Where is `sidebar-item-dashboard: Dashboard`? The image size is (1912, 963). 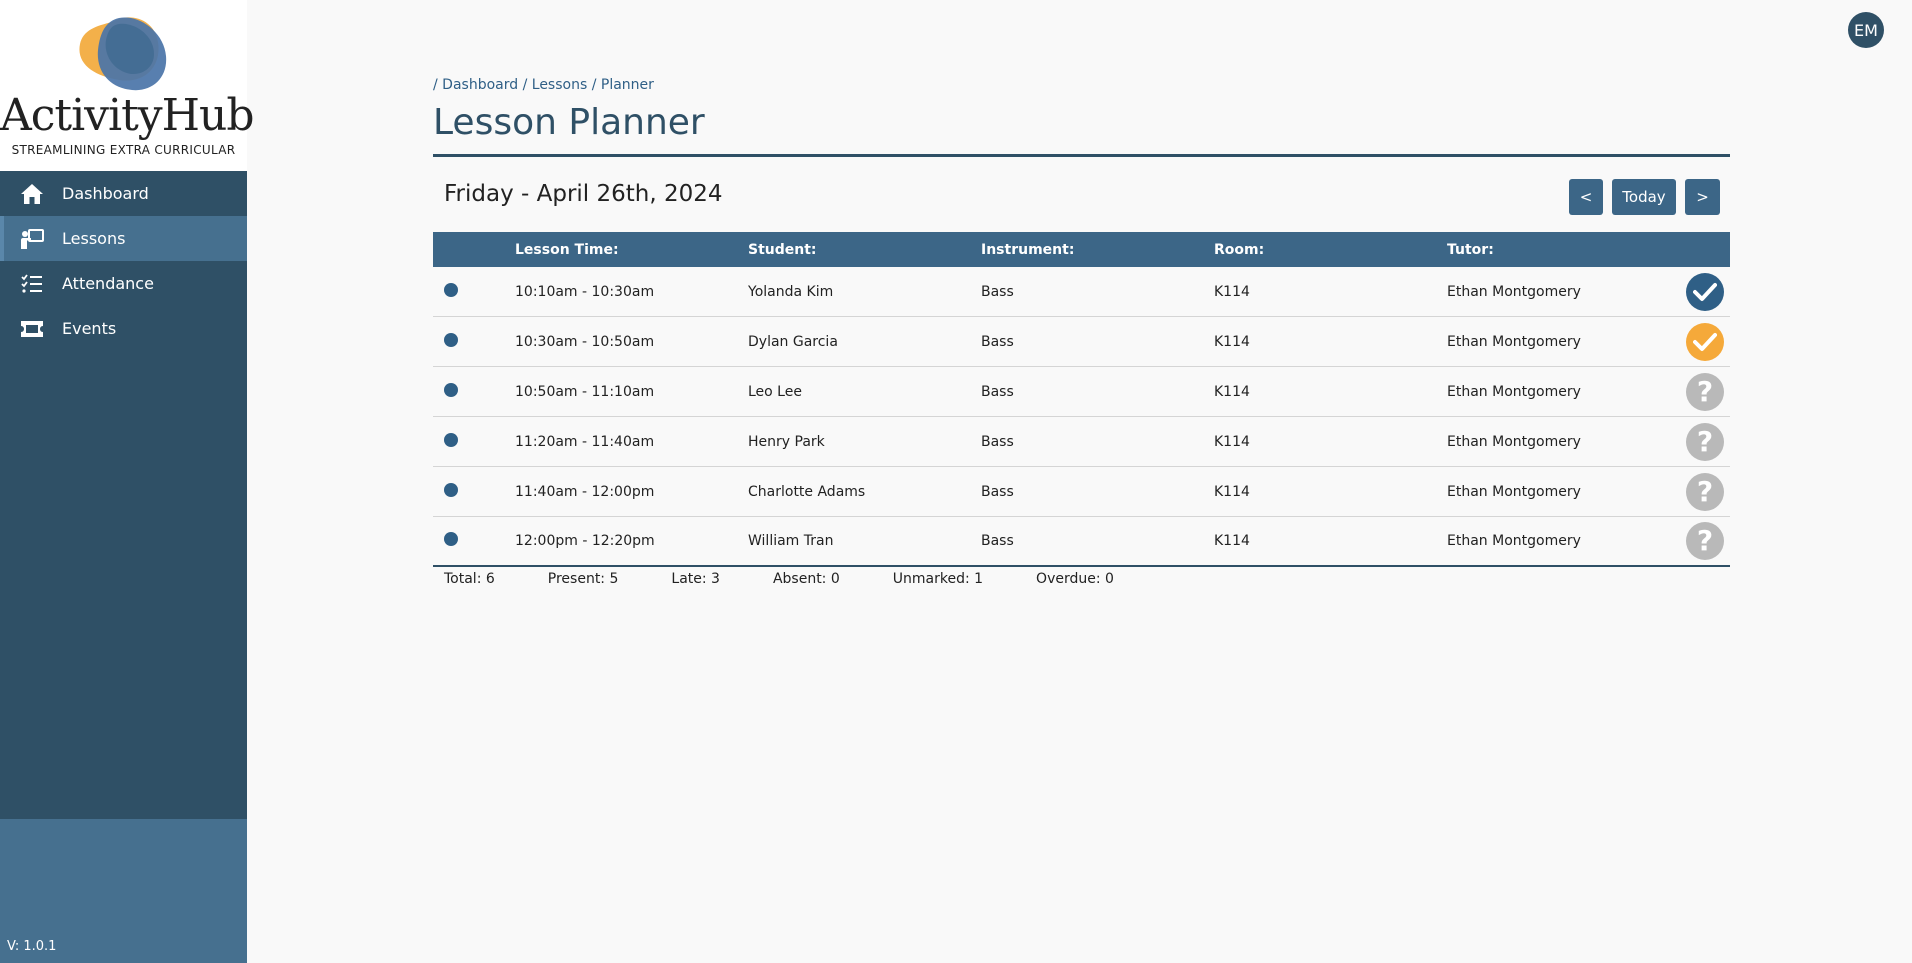 sidebar-item-dashboard: Dashboard is located at coordinates (123, 193).